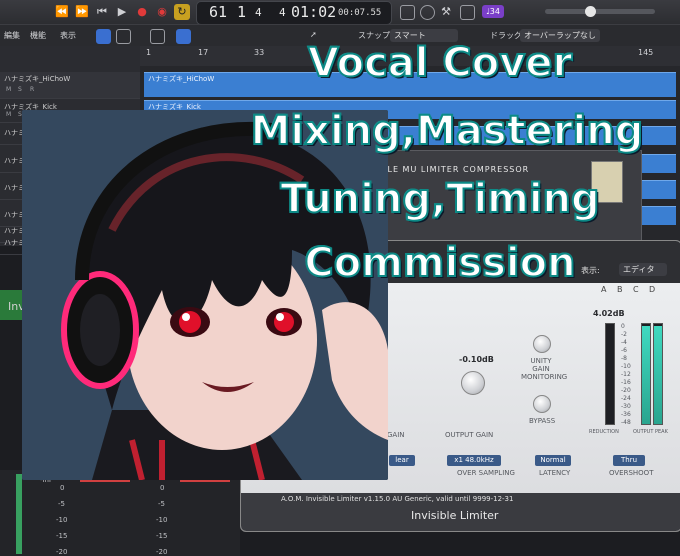 This screenshot has width=680, height=556. I want to click on latency-button: Normal, so click(553, 460).